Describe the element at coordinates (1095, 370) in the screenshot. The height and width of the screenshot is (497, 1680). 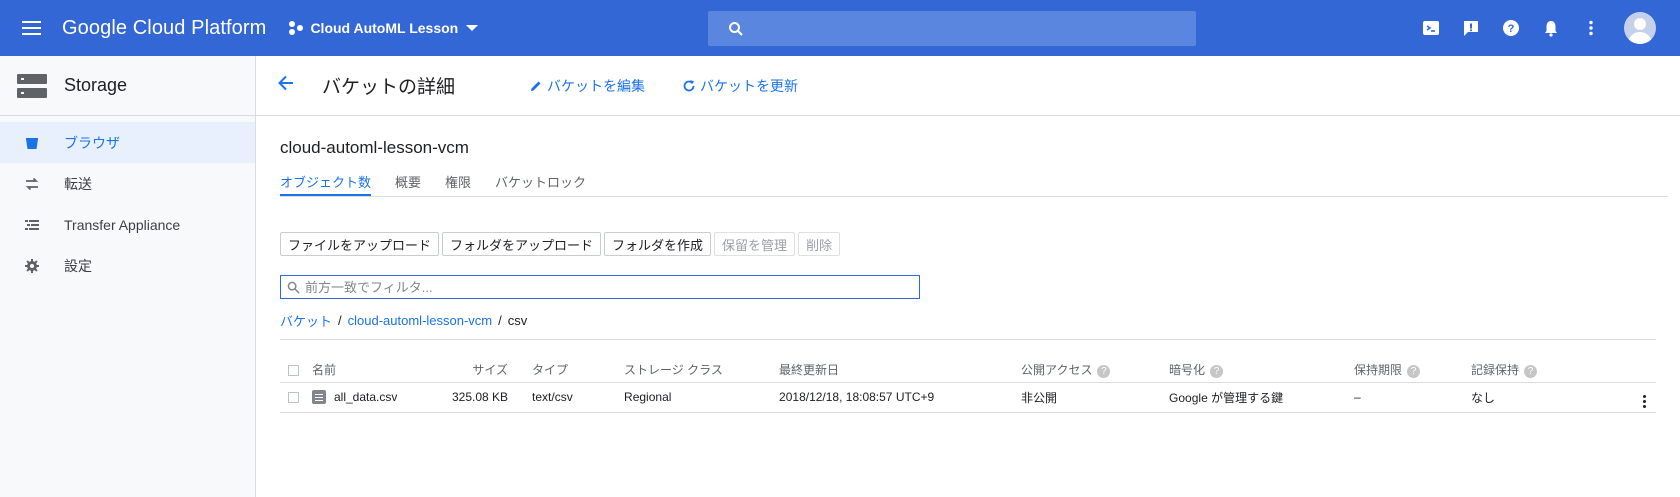
I see `column-public-access-header: 公開アクセス?` at that location.